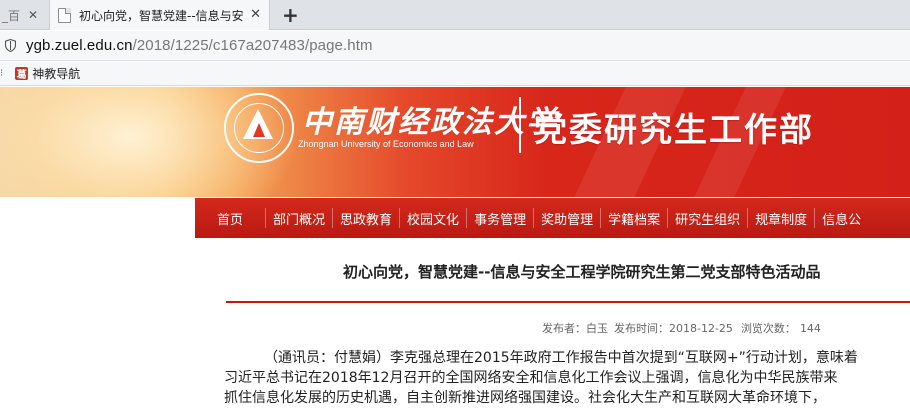  I want to click on bookmarks-overflow-icon: ⁝, so click(1, 73).